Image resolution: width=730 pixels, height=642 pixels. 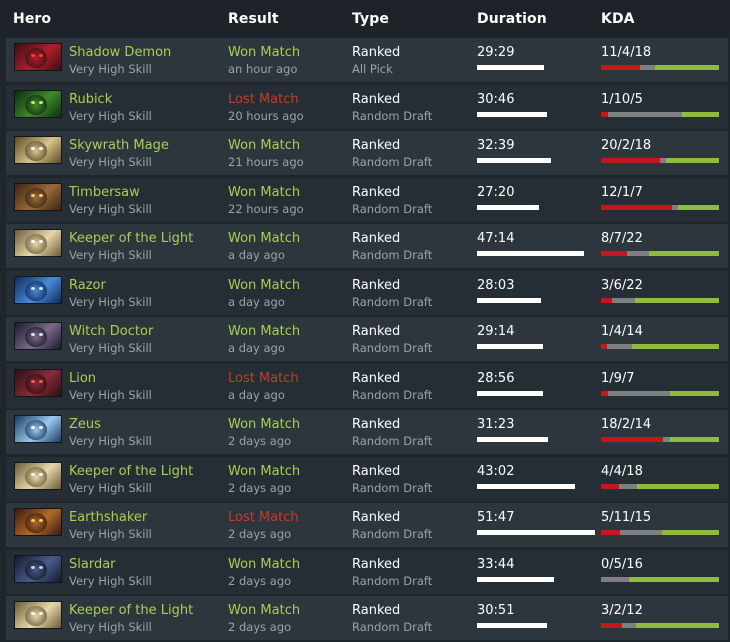 I want to click on hero-name: Shadow Demon, so click(x=120, y=52).